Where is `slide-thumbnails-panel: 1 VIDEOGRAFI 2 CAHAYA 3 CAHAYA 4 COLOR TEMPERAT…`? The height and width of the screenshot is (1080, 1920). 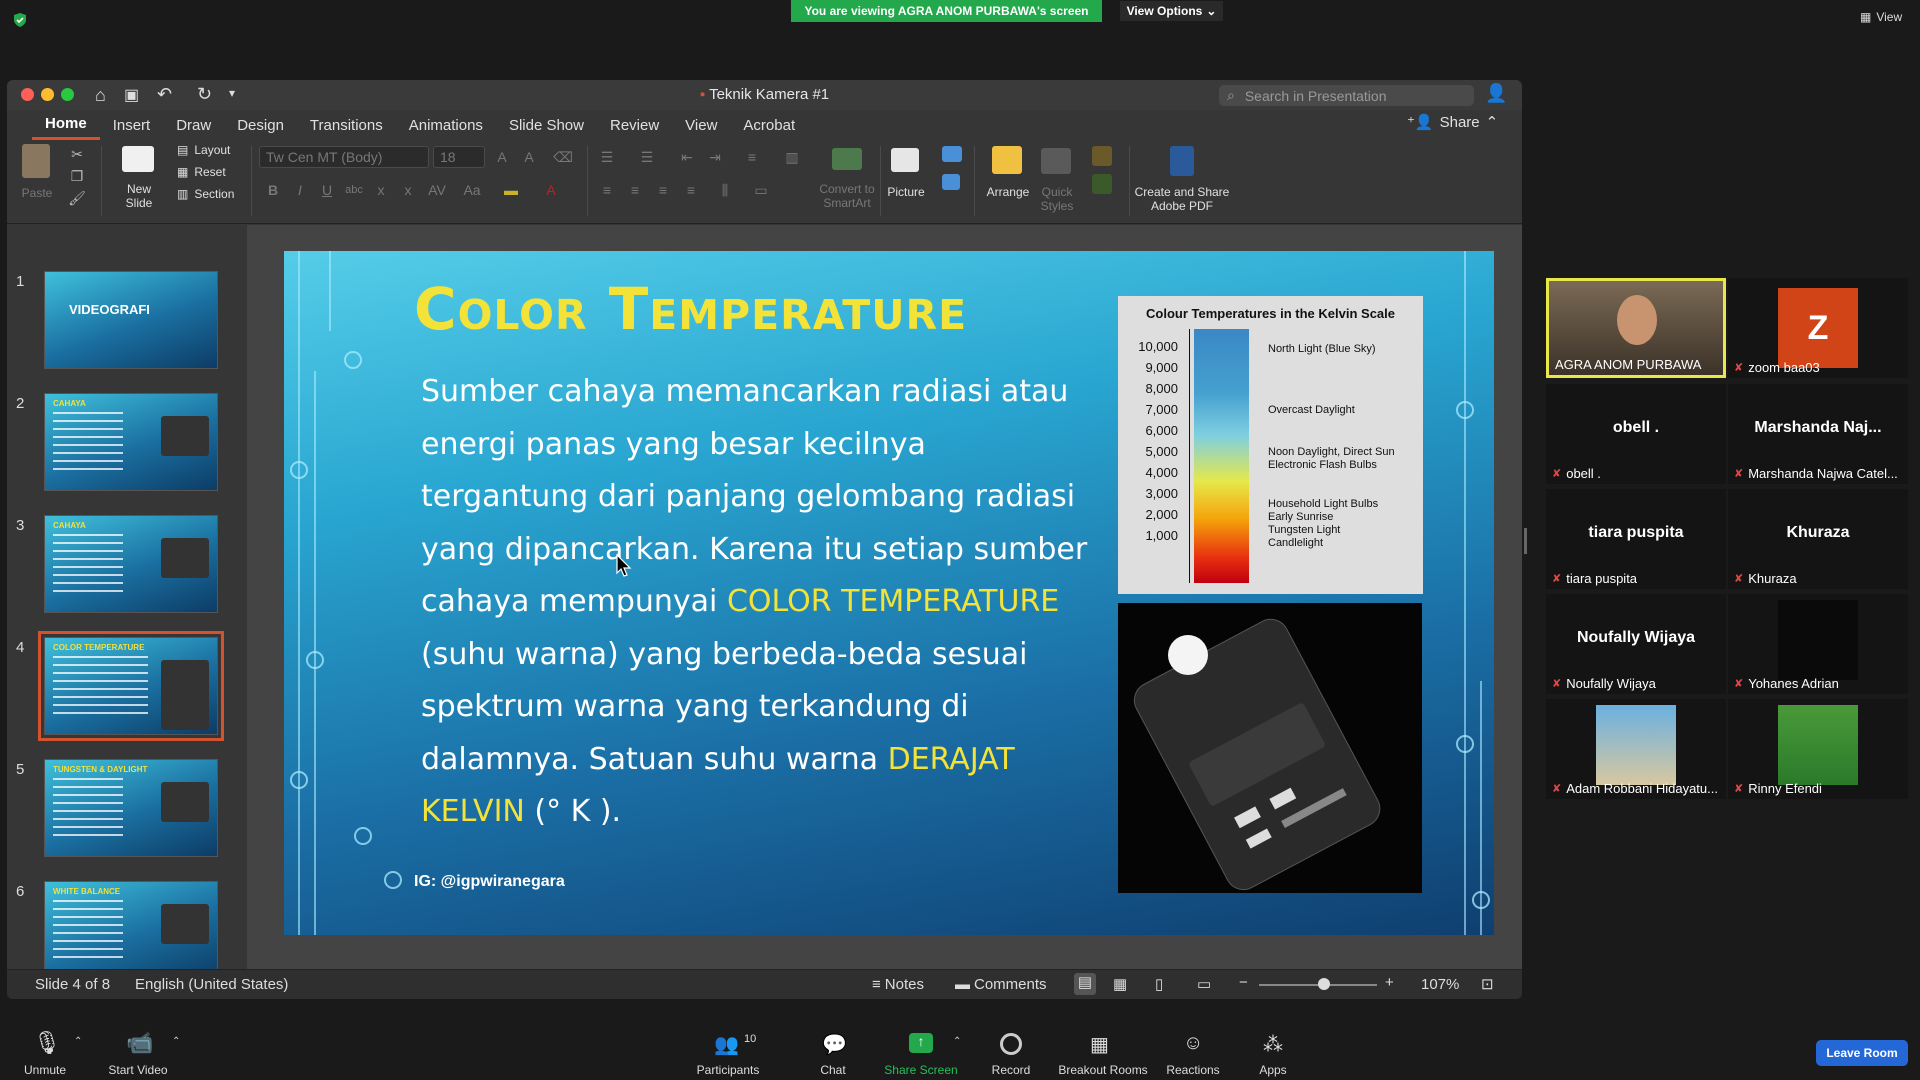 slide-thumbnails-panel: 1 VIDEOGRAFI 2 CAHAYA 3 CAHAYA 4 COLOR TEMPERAT… is located at coordinates (127, 597).